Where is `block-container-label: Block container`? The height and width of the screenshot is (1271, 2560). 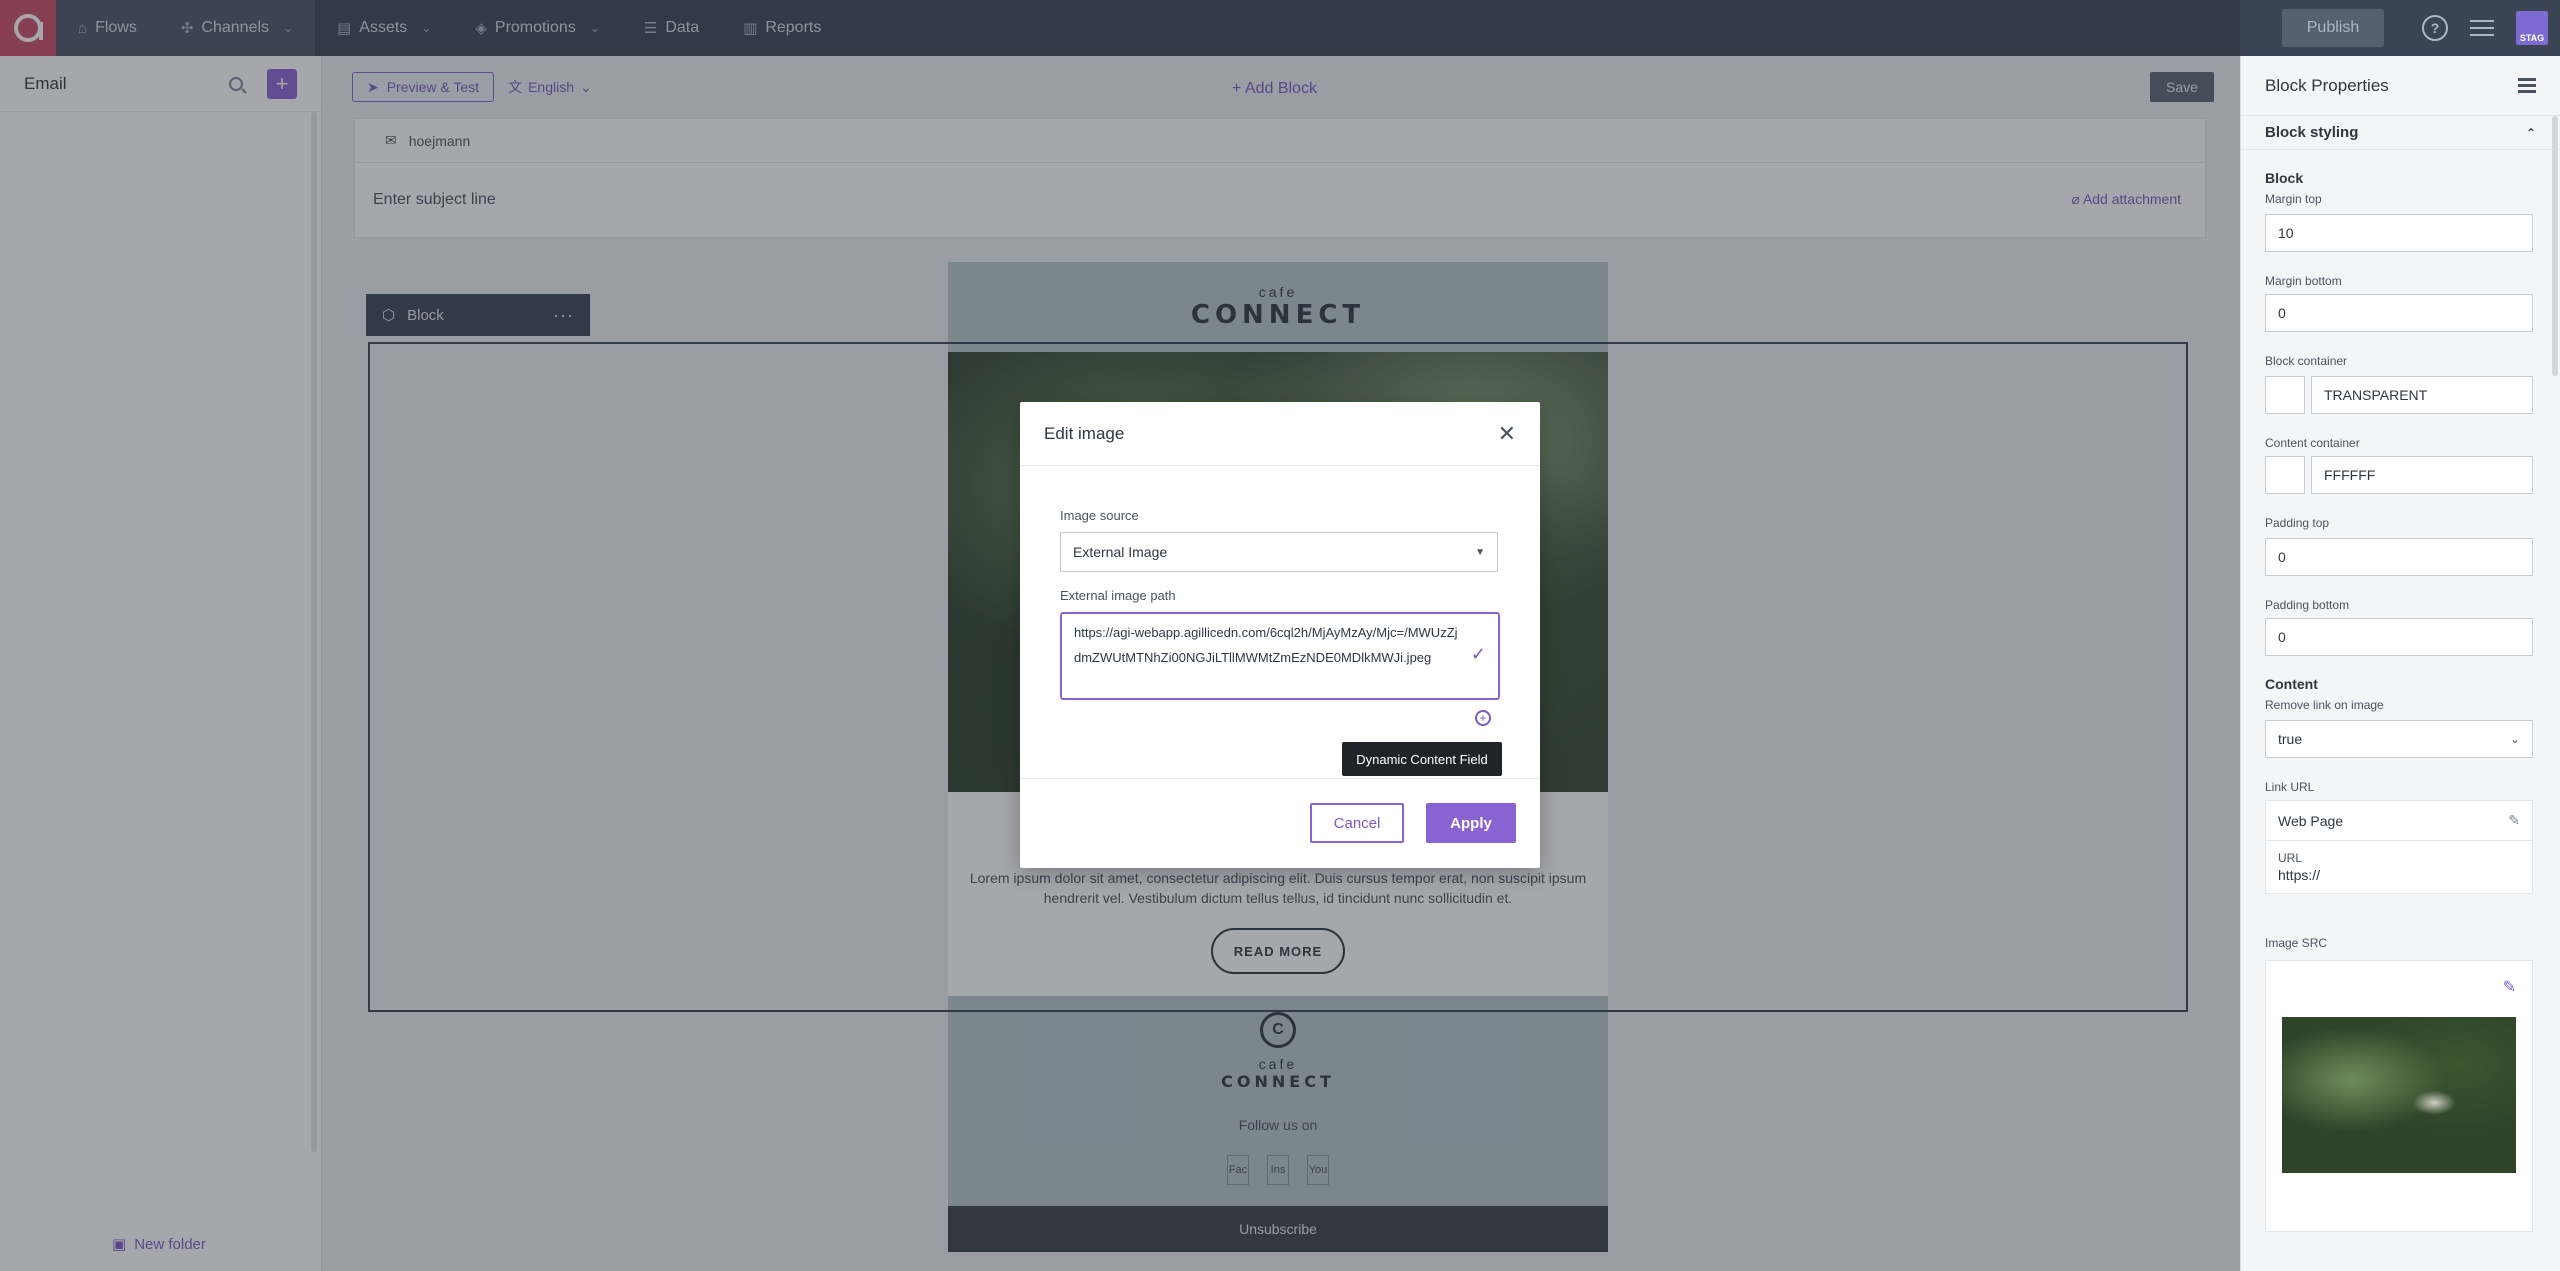 block-container-label: Block container is located at coordinates (2306, 361).